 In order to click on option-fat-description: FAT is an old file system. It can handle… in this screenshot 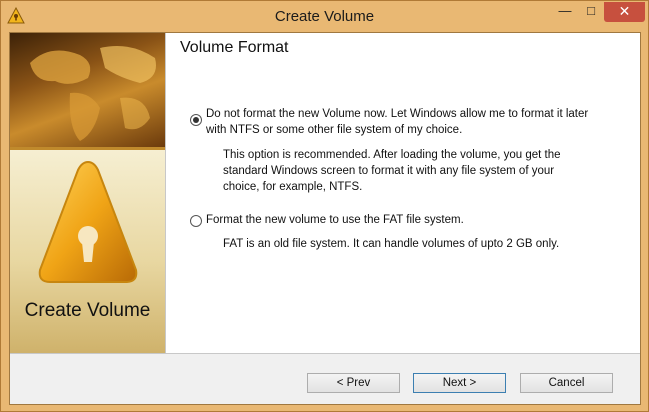, I will do `click(391, 244)`.